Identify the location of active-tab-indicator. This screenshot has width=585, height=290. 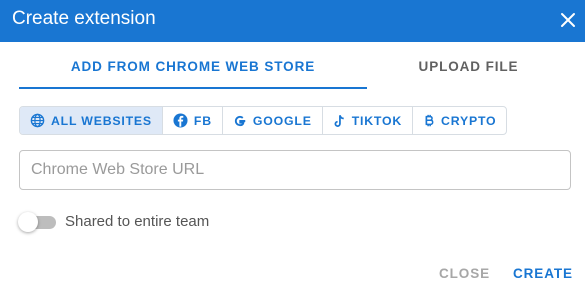
(193, 88).